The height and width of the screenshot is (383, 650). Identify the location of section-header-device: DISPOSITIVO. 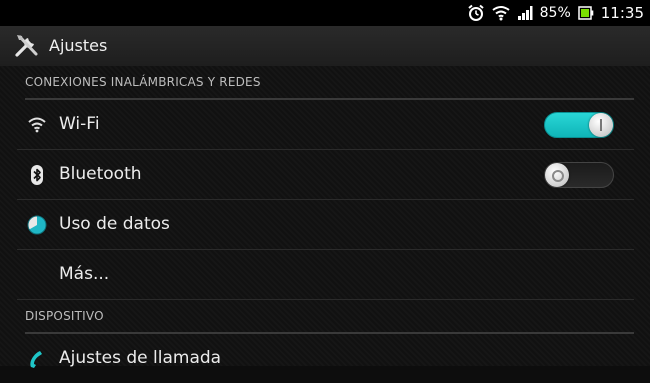
(329, 317).